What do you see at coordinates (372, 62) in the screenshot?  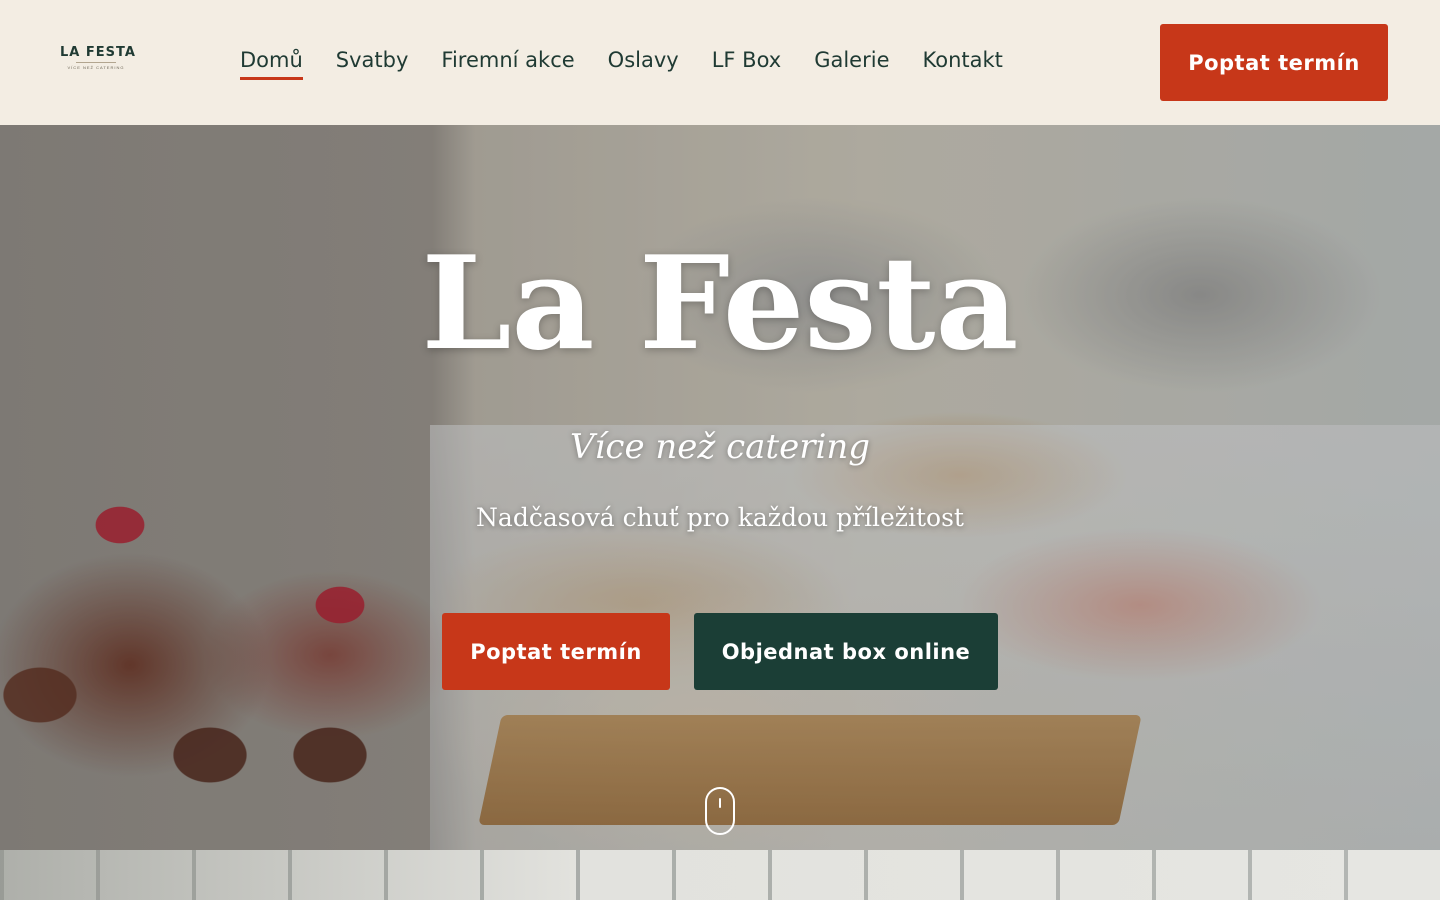 I see `nav-item-svatby: Svatby` at bounding box center [372, 62].